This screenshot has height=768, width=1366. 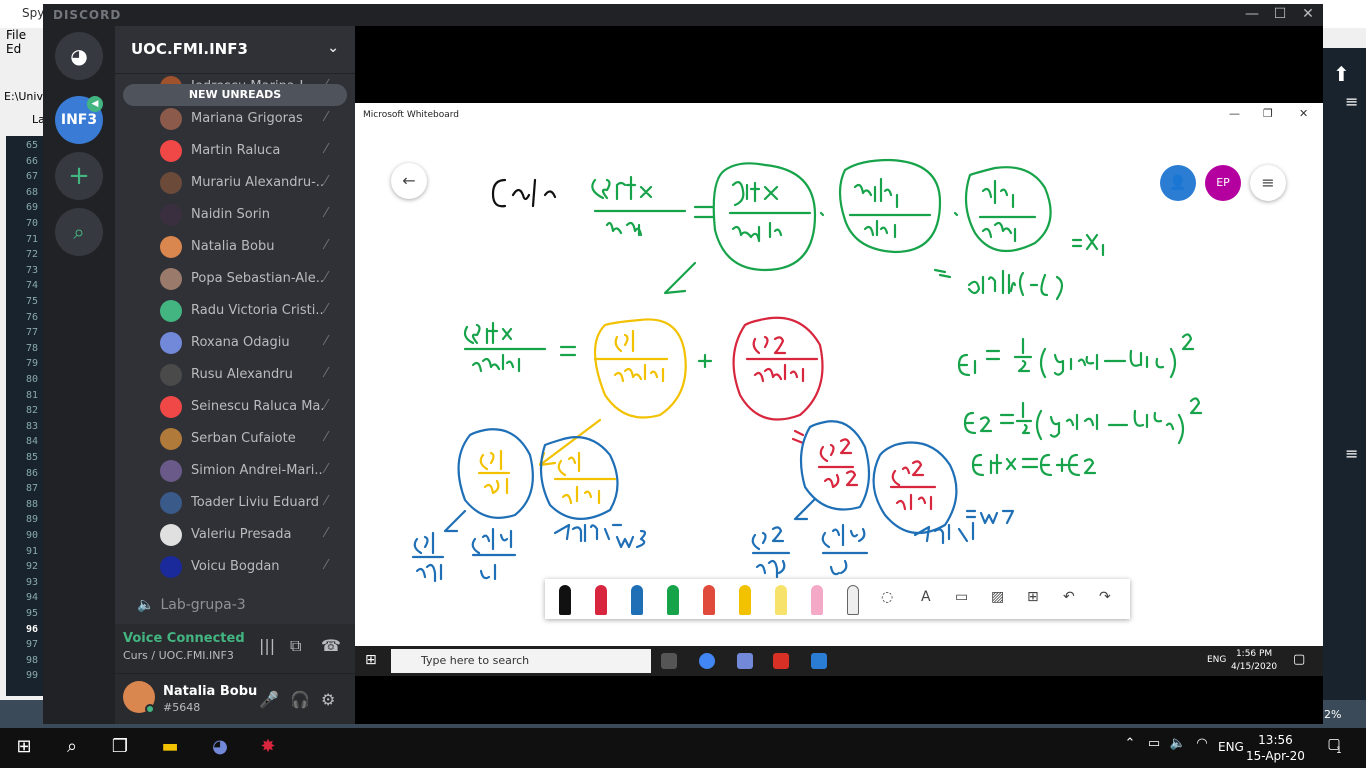 I want to click on search-icon: ⌕, so click(x=72, y=748).